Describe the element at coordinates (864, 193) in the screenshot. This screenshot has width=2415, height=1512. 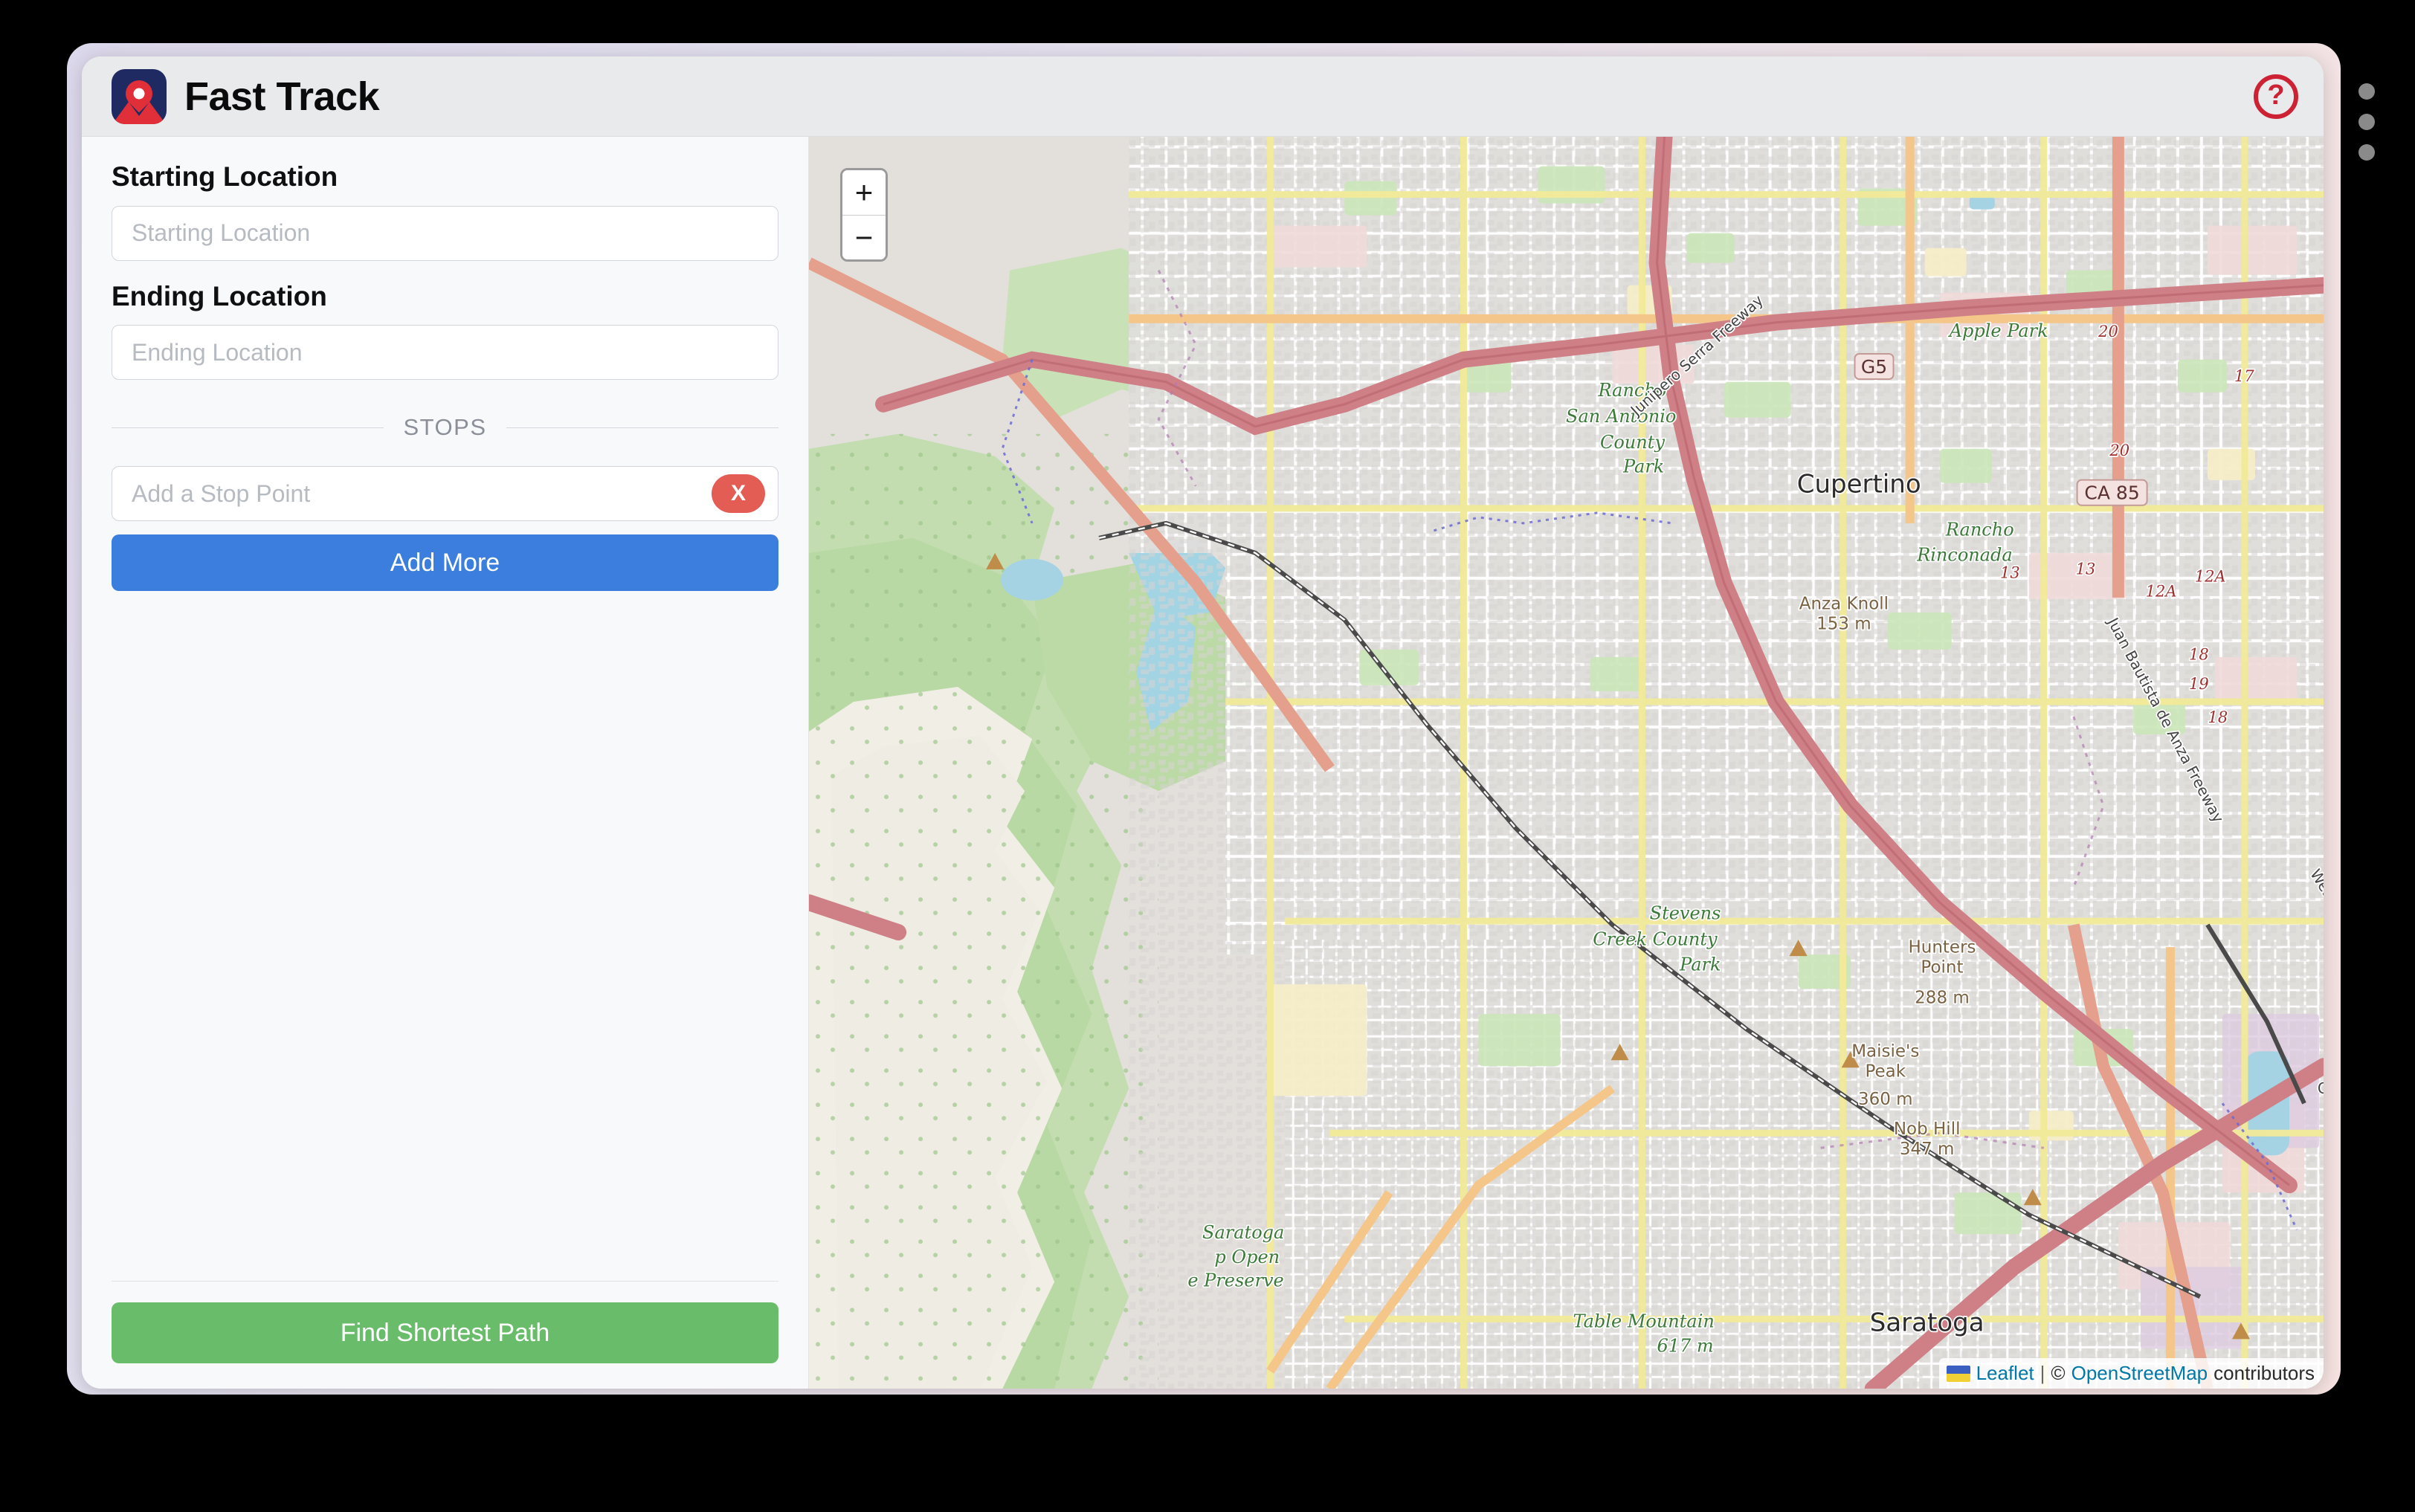
I see `zoom-in-button: +` at that location.